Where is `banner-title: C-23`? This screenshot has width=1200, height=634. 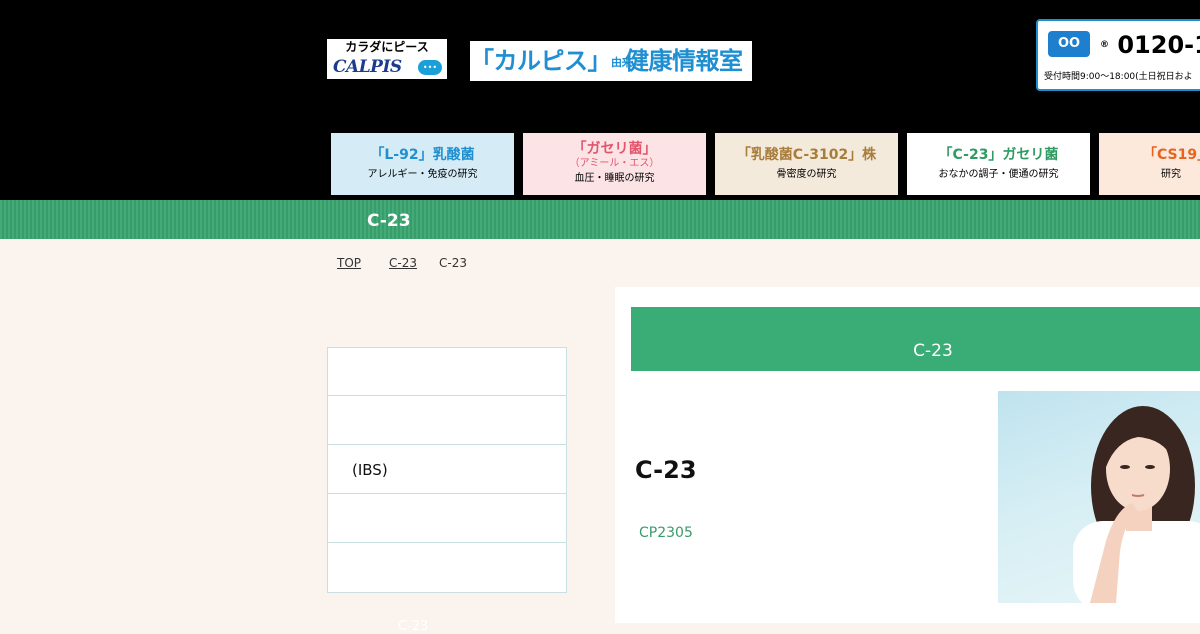
banner-title: C-23 is located at coordinates (389, 221).